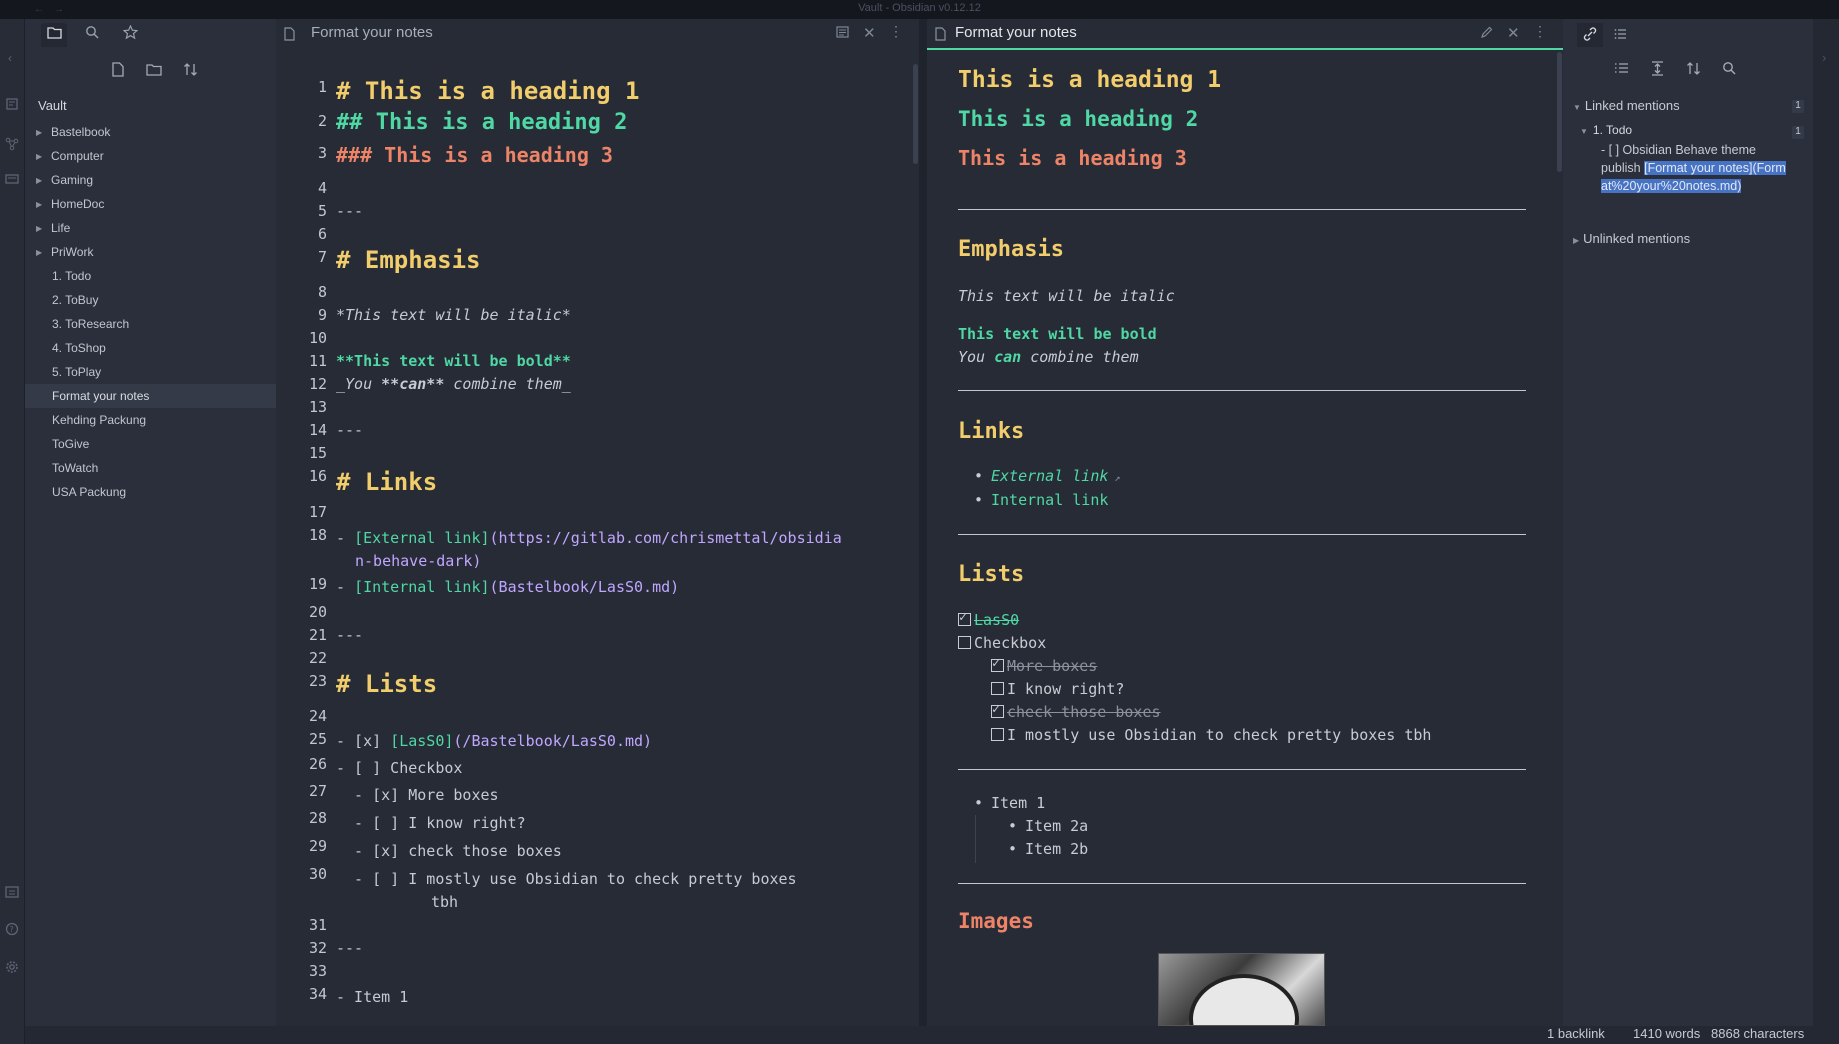  I want to click on vault-name: Vault, so click(52, 105).